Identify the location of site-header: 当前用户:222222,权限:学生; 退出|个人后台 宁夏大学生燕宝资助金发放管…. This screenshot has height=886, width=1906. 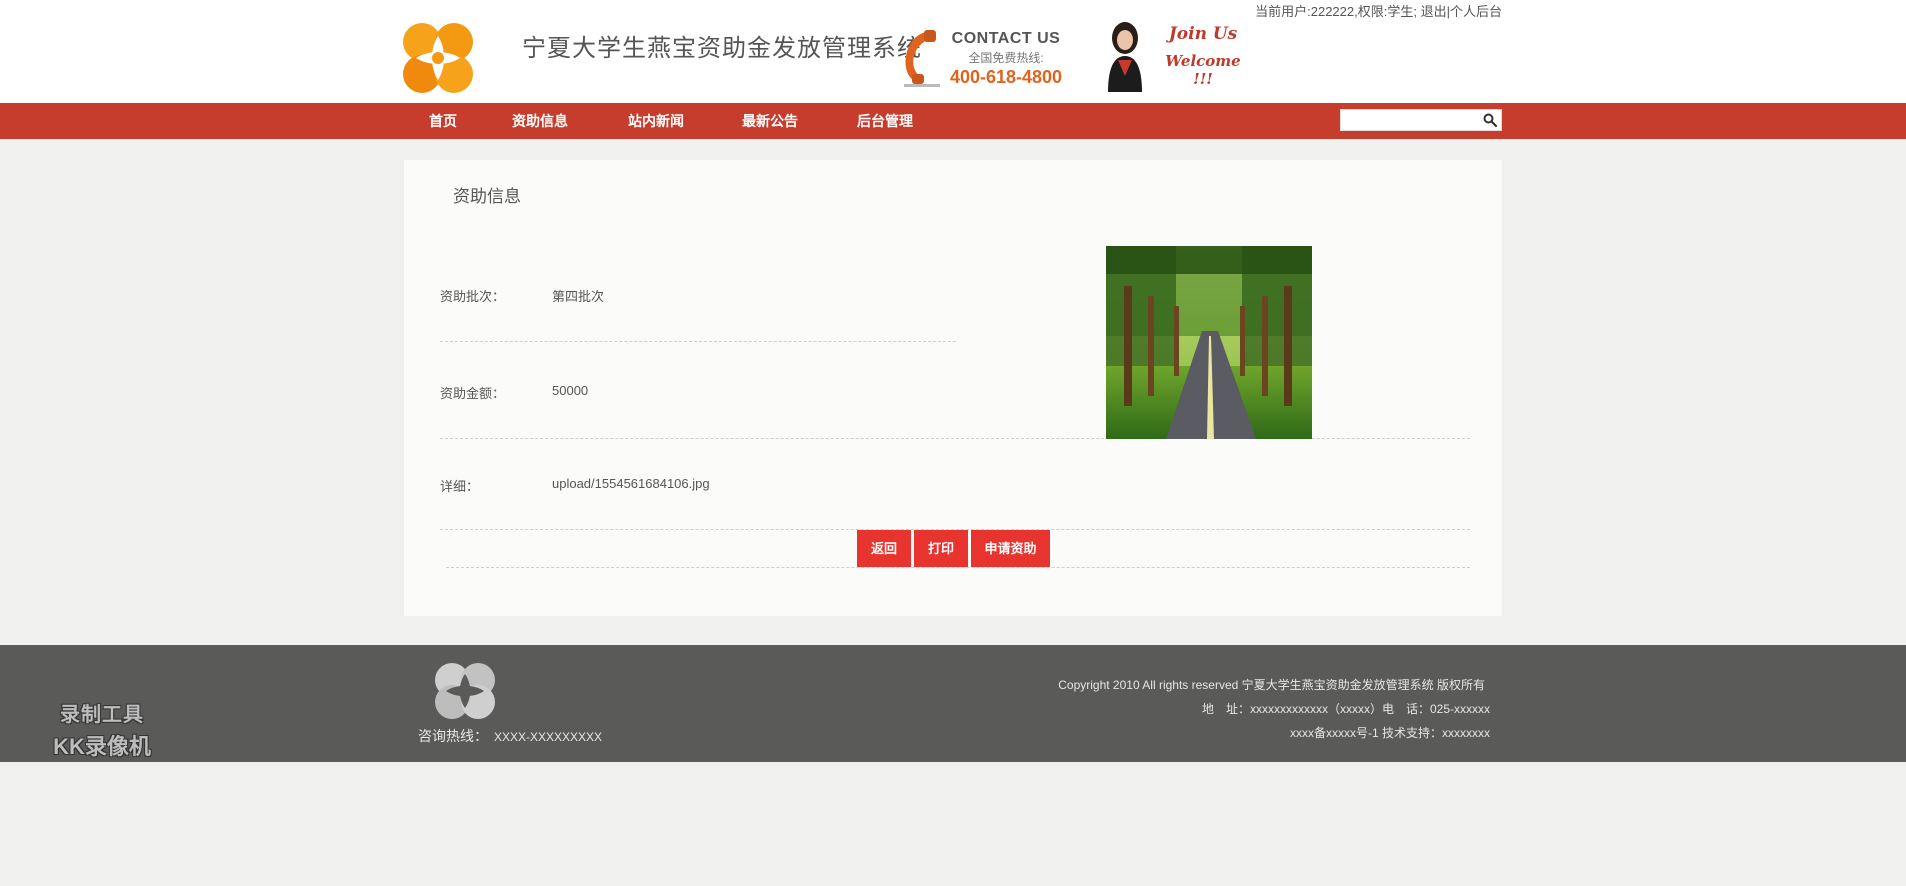
(953, 51).